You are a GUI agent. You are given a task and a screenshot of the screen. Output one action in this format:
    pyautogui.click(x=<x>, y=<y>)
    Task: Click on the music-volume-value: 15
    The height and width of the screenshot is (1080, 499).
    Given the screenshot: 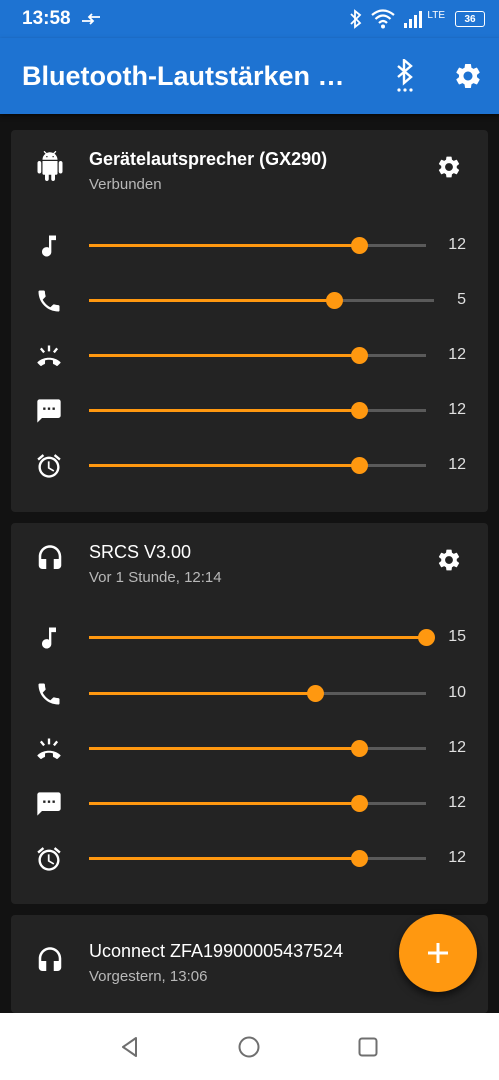 What is the action you would take?
    pyautogui.click(x=457, y=636)
    